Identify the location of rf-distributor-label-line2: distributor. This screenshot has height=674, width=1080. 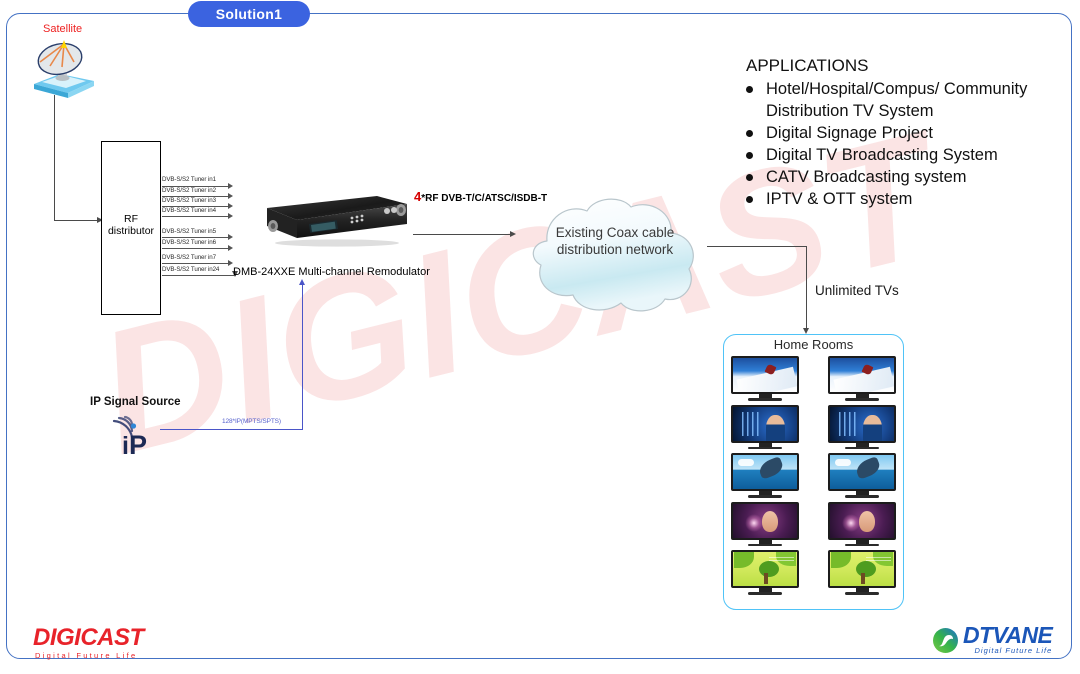
(131, 231).